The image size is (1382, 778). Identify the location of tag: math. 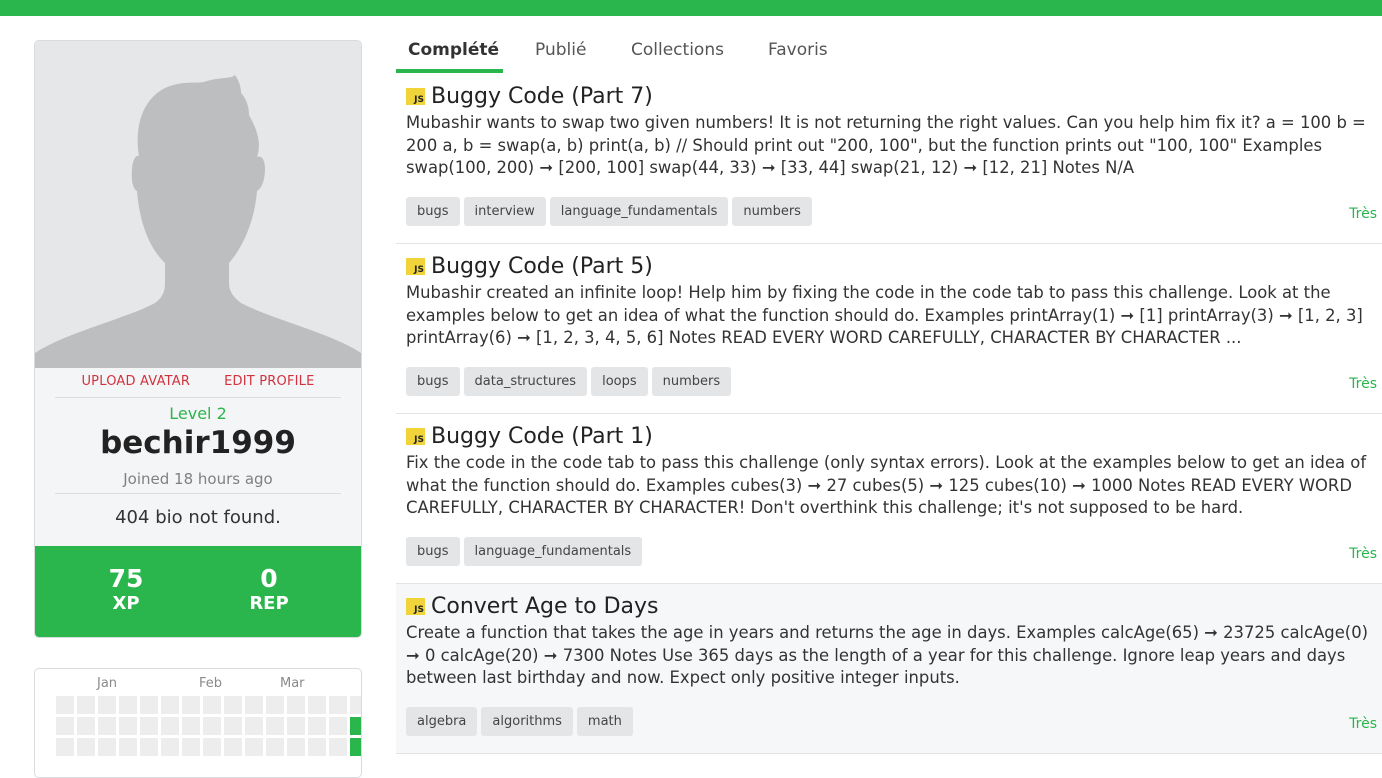
(604, 721).